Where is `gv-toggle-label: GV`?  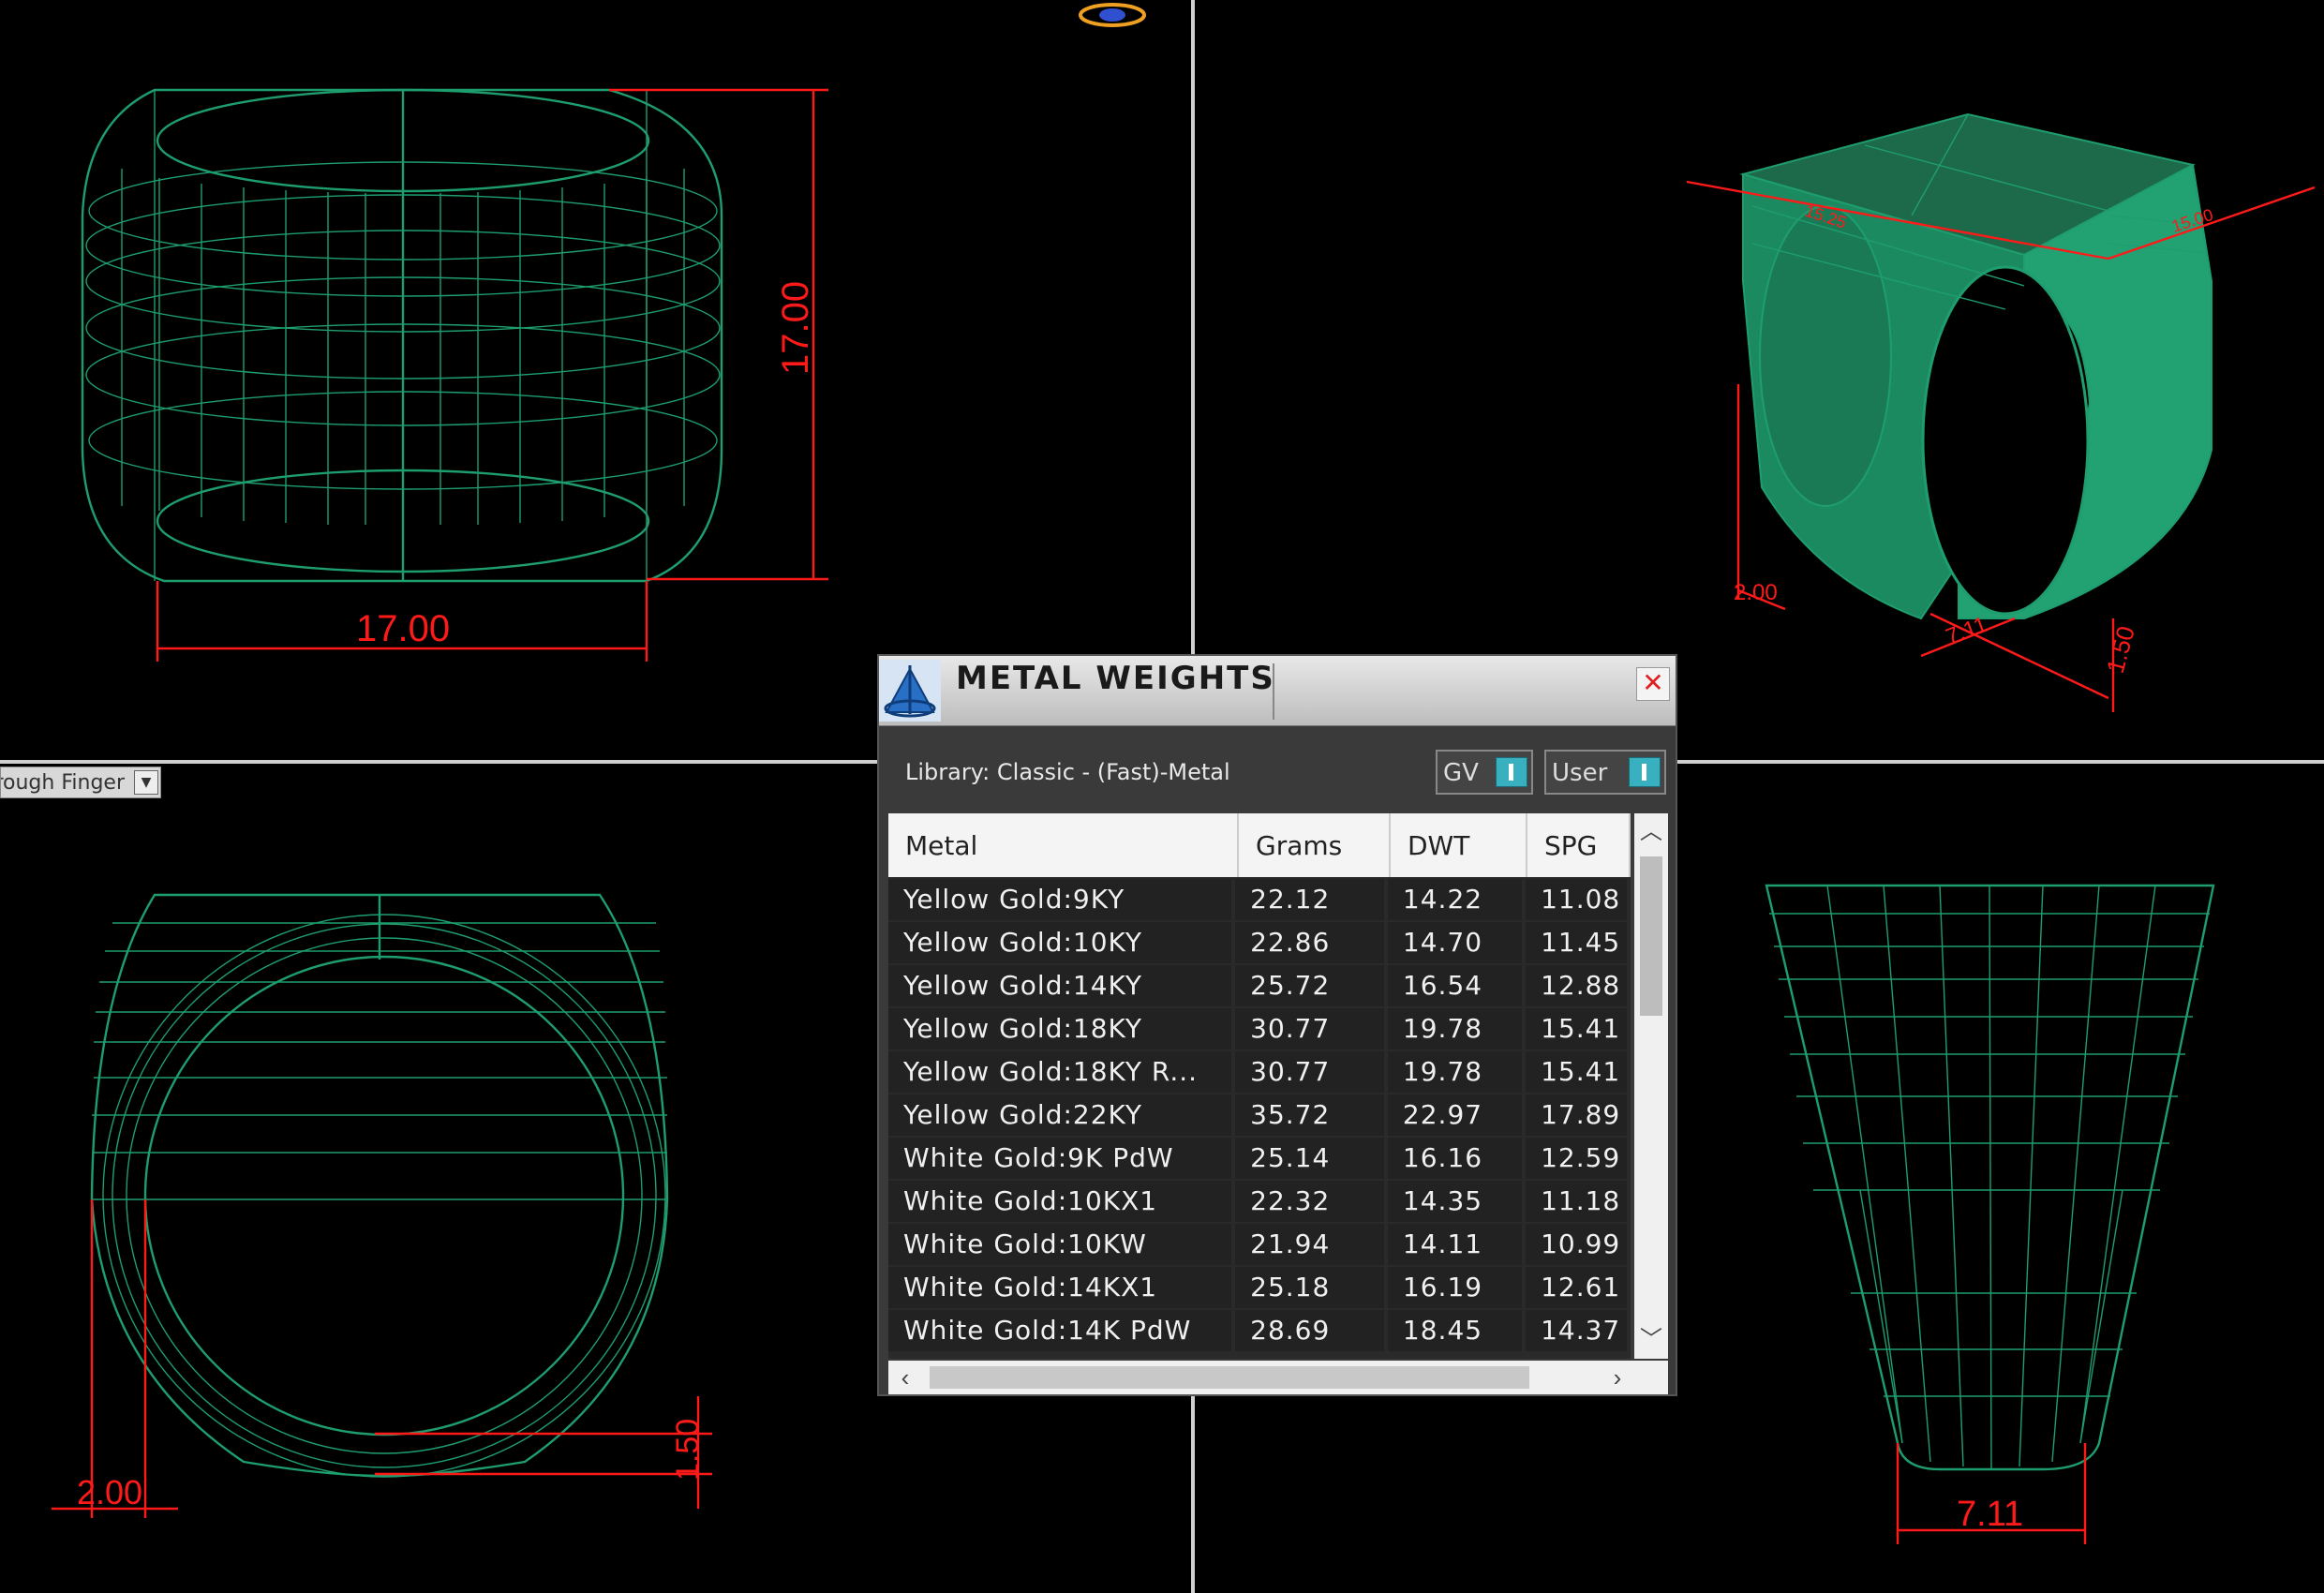
gv-toggle-label: GV is located at coordinates (1461, 773).